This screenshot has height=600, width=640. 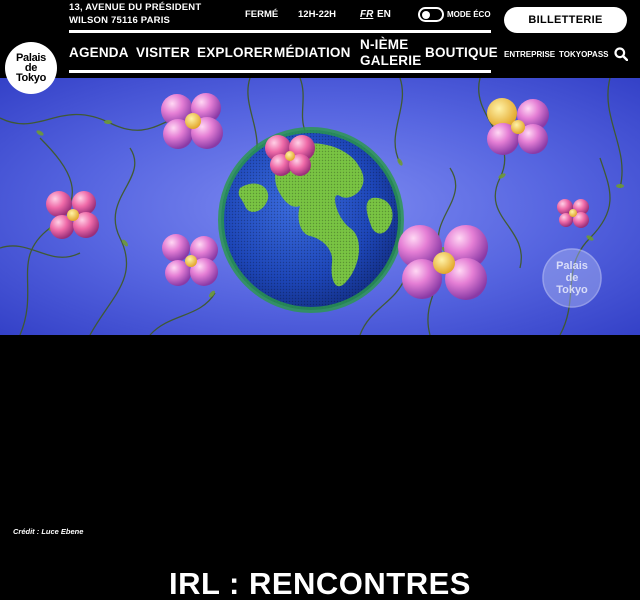 What do you see at coordinates (565, 20) in the screenshot?
I see `ticketing-button: BILLETTERIE` at bounding box center [565, 20].